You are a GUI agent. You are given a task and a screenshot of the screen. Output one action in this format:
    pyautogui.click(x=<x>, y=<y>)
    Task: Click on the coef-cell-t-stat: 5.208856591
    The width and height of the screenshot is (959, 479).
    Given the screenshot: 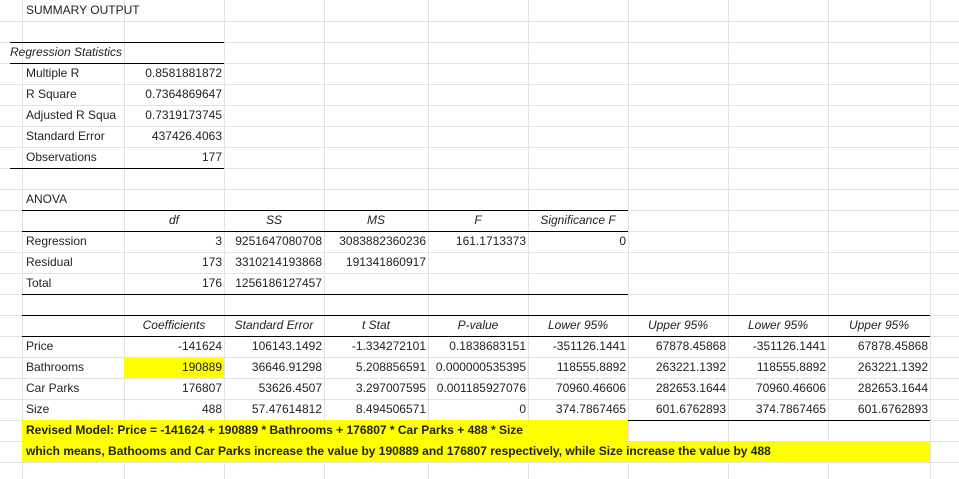 What is the action you would take?
    pyautogui.click(x=376, y=367)
    